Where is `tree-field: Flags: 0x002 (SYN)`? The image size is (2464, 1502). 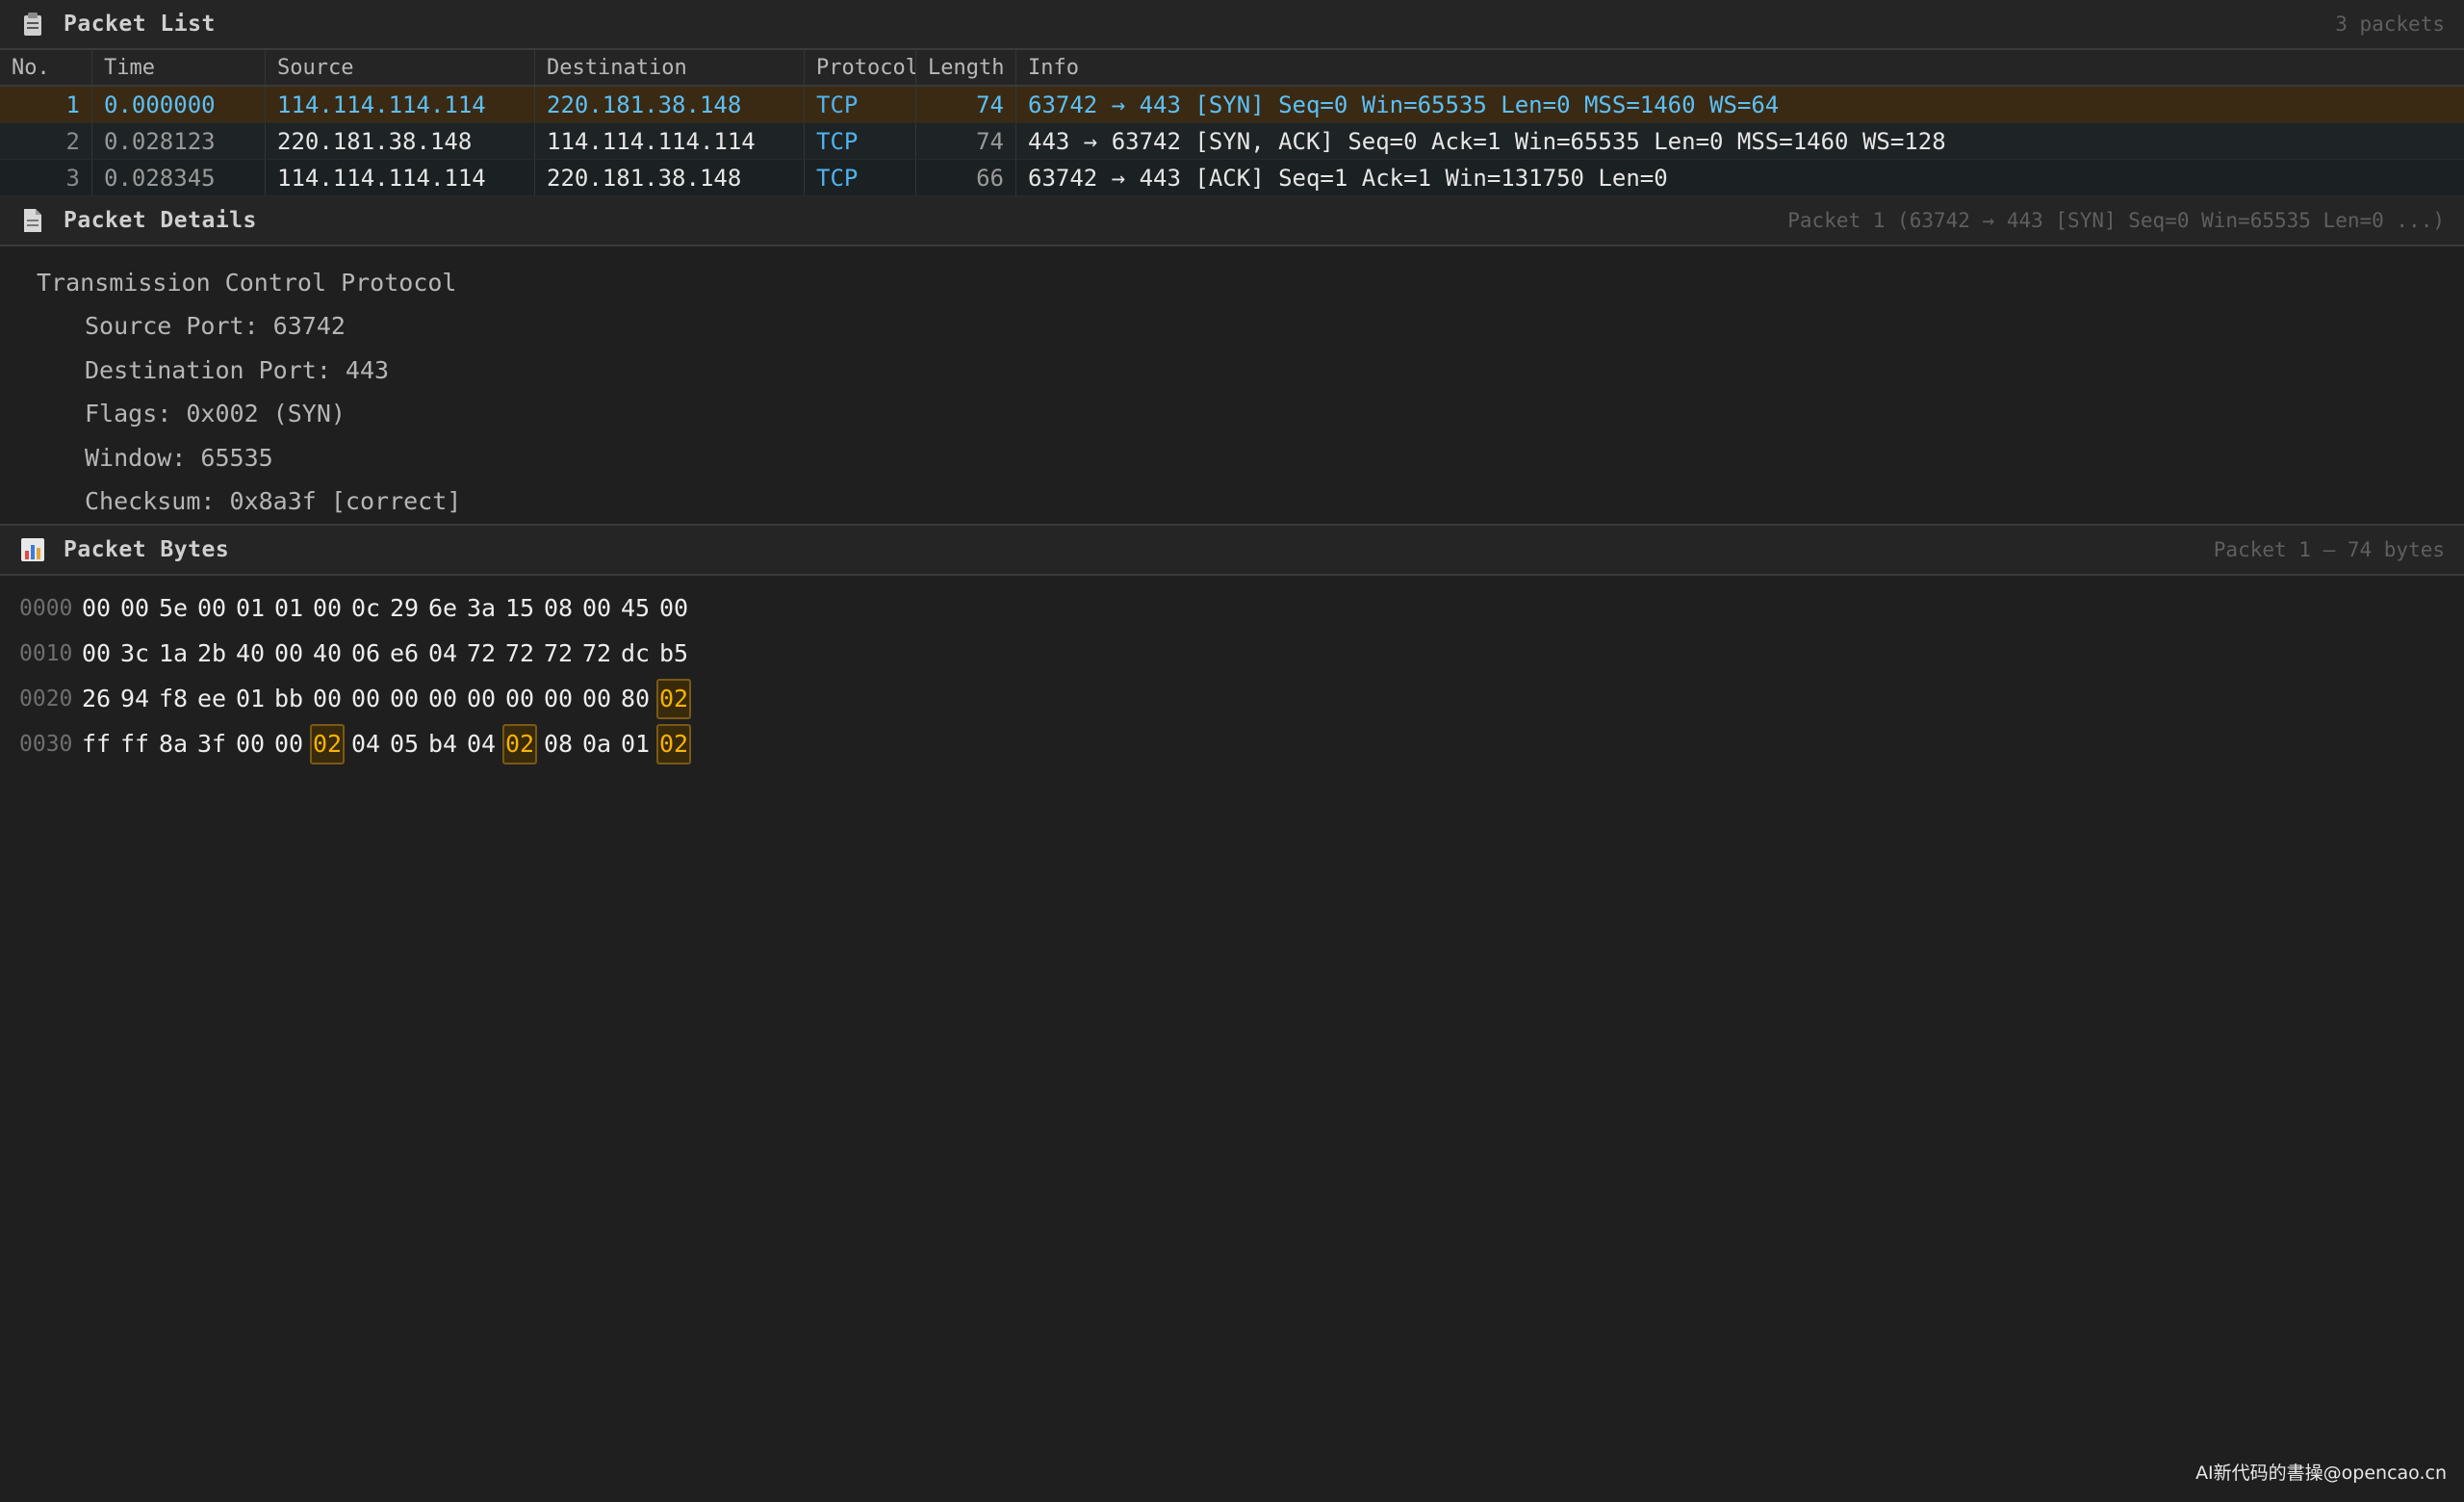 tree-field: Flags: 0x002 (SYN) is located at coordinates (1232, 414).